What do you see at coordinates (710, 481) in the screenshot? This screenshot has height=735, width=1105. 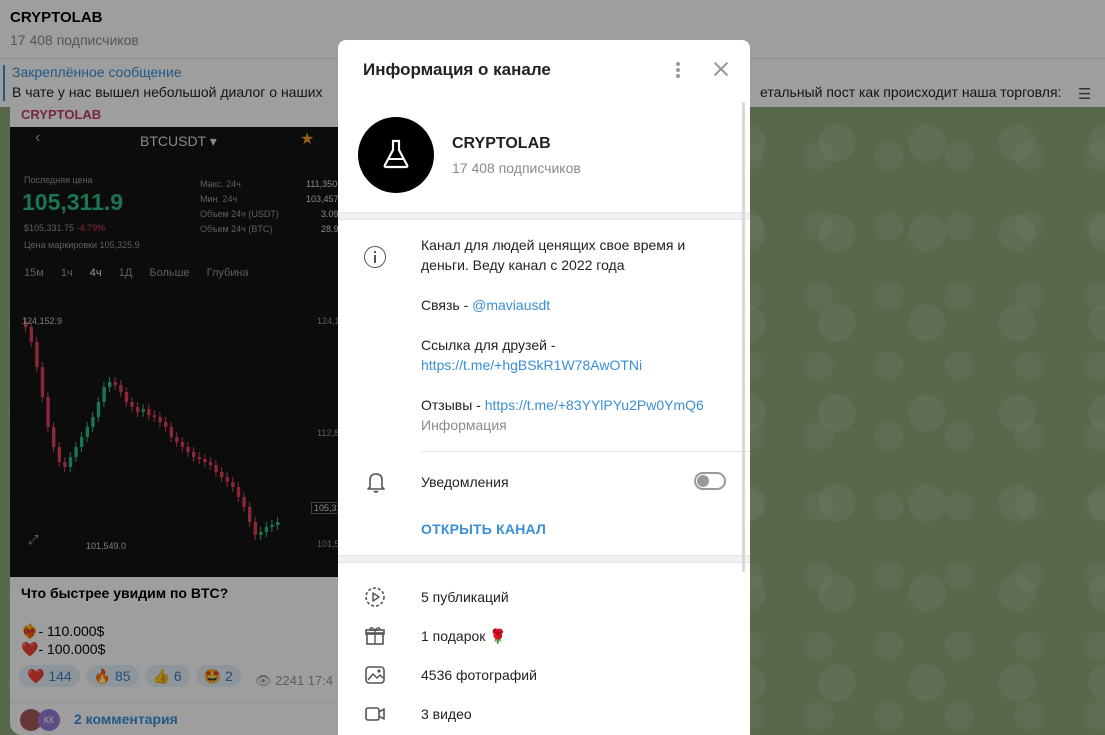 I see `notifications-toggle` at bounding box center [710, 481].